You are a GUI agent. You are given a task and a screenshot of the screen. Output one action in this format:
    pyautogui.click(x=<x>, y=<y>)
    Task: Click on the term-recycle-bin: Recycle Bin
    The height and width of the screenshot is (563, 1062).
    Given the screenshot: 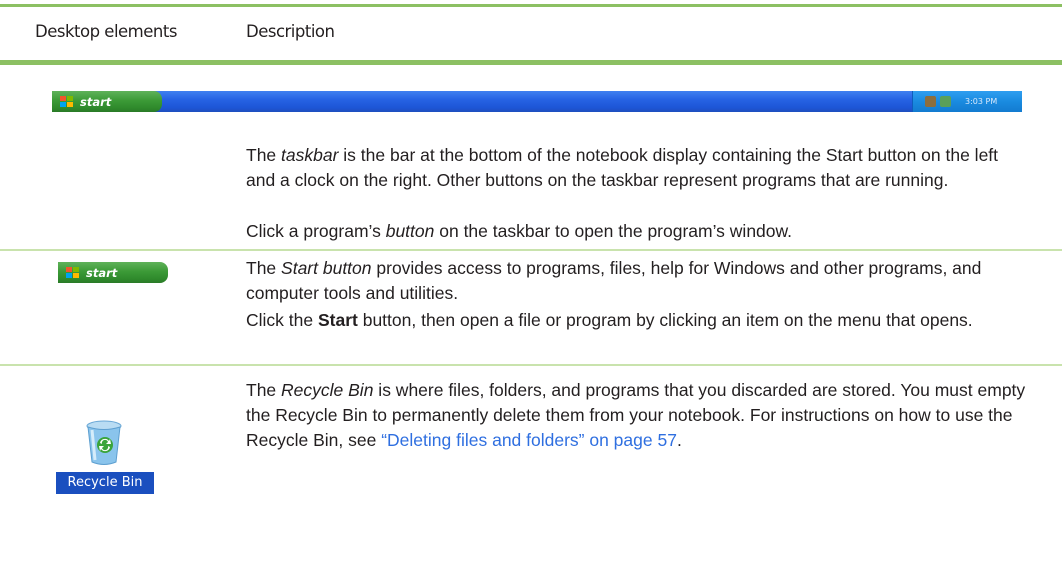 What is the action you would take?
    pyautogui.click(x=327, y=390)
    